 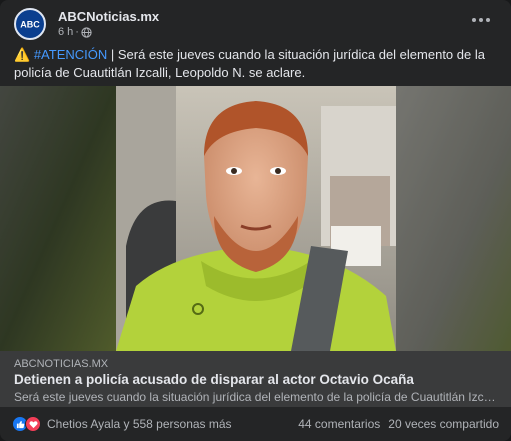 I want to click on post-header: ABC ABCNoticias.mx 6 h ·, so click(x=256, y=24).